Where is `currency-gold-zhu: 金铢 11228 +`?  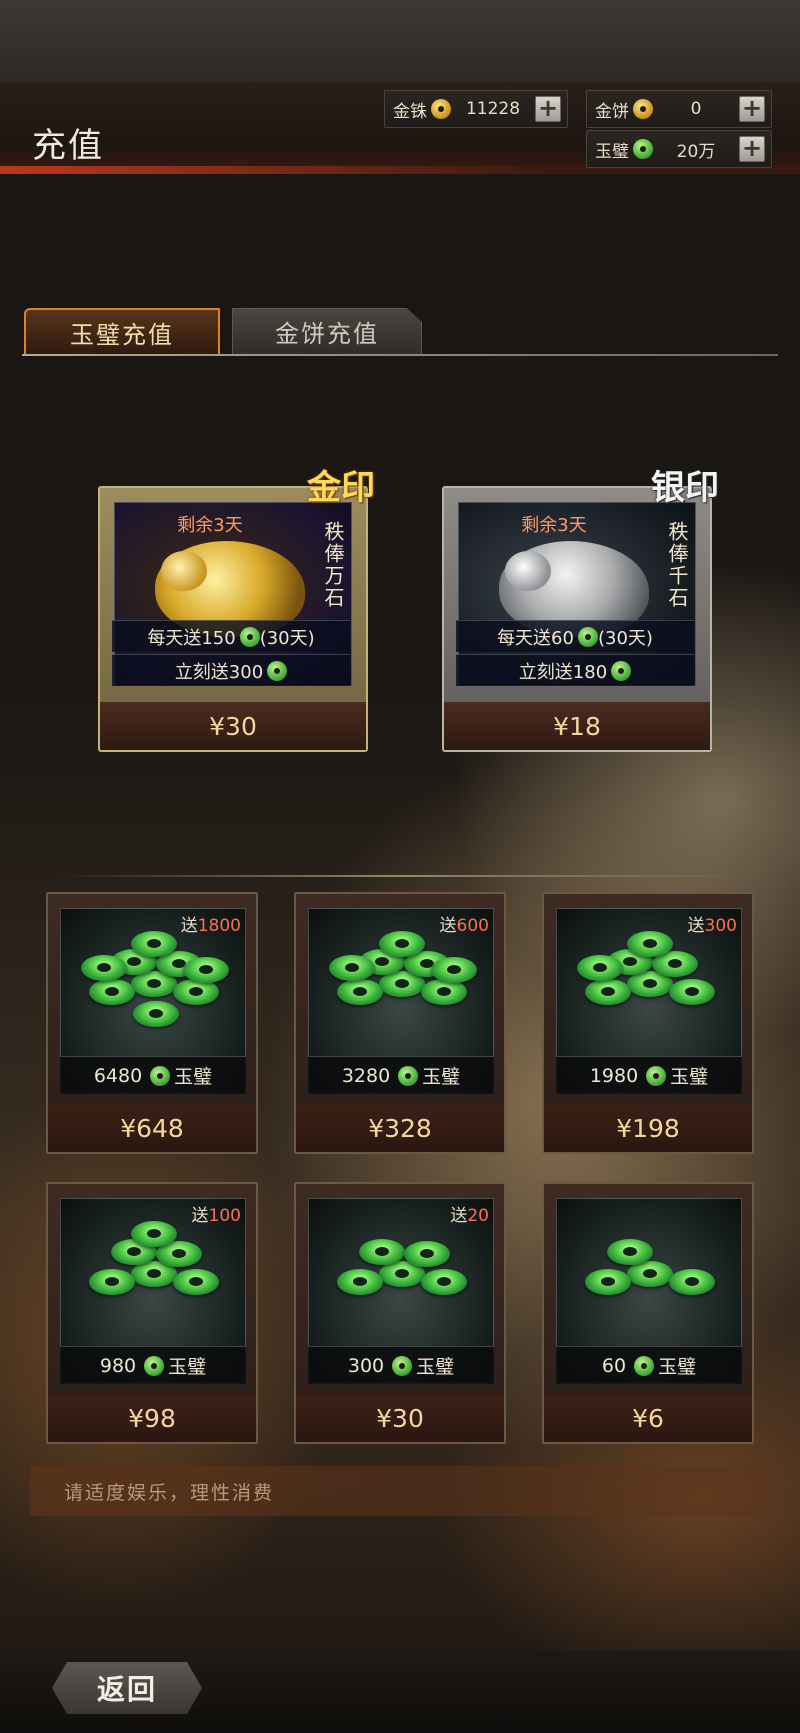 currency-gold-zhu: 金铢 11228 + is located at coordinates (476, 109).